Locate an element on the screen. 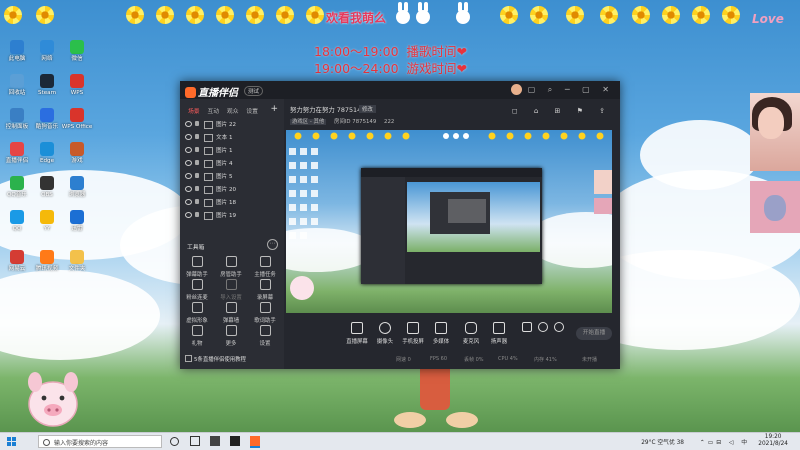 This screenshot has height=450, width=800. list-item: 图片 5 is located at coordinates (232, 176).